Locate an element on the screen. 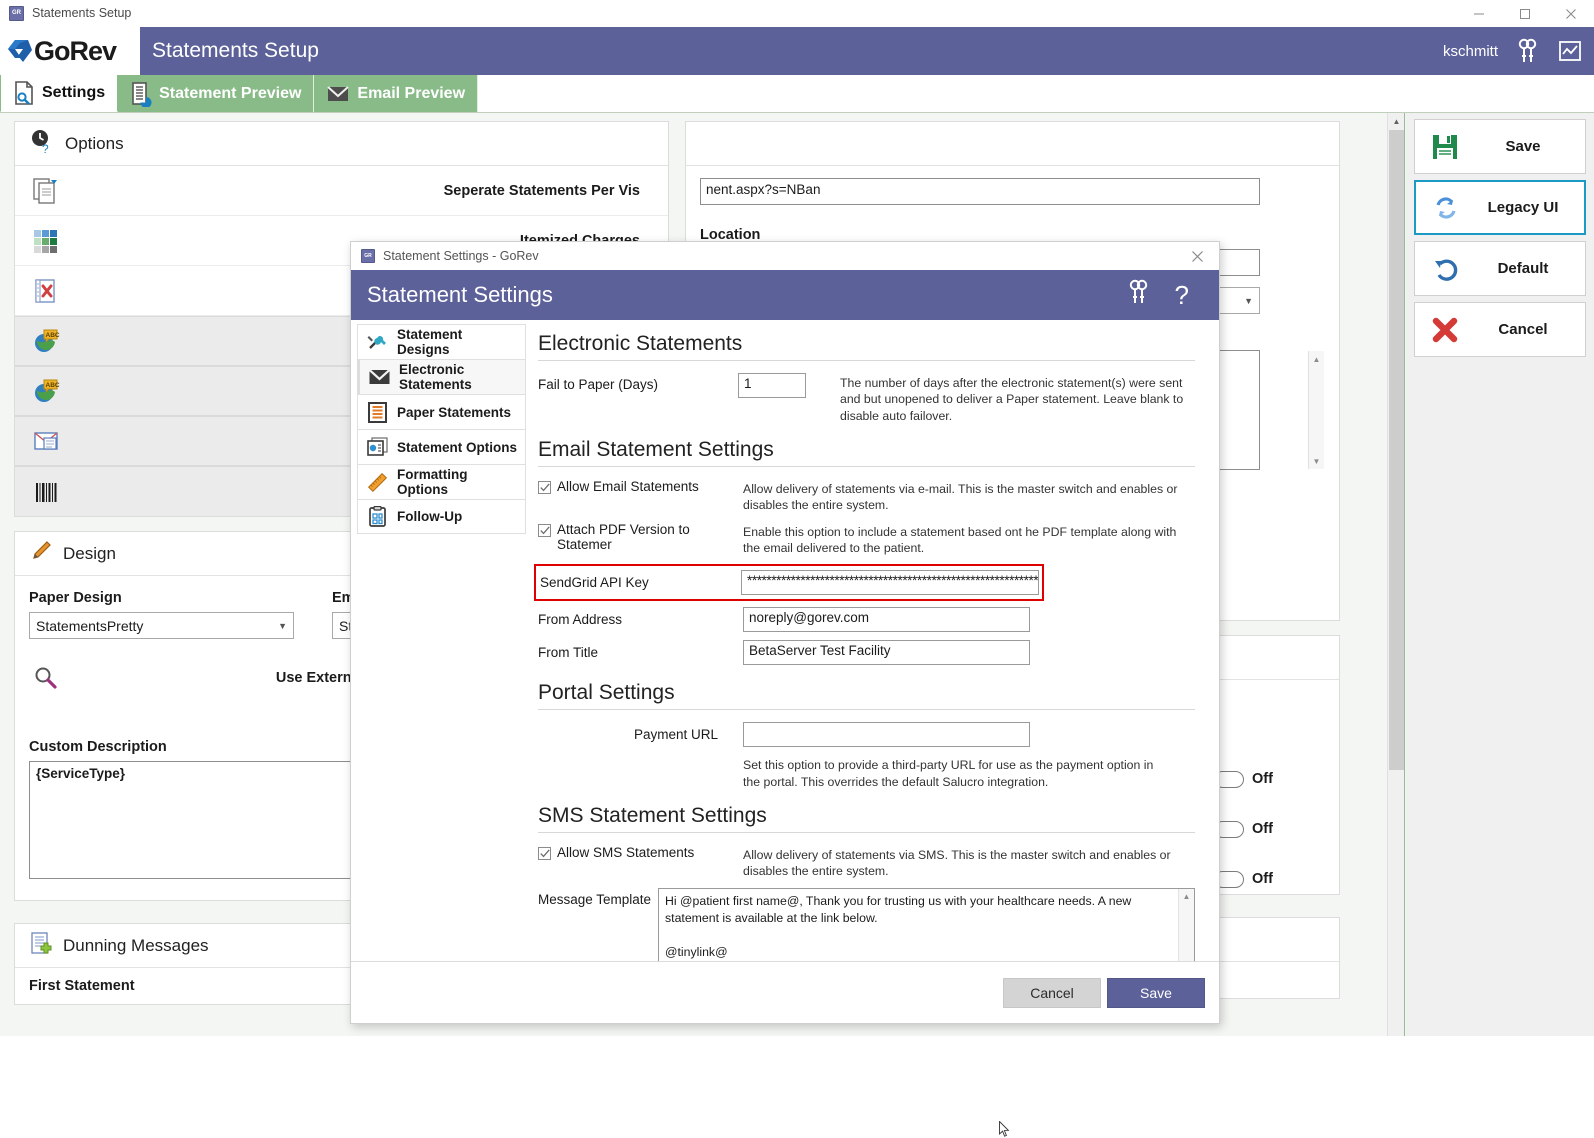 The height and width of the screenshot is (1138, 1594). scroll-down-arrow-icon: ▼ is located at coordinates (1316, 461).